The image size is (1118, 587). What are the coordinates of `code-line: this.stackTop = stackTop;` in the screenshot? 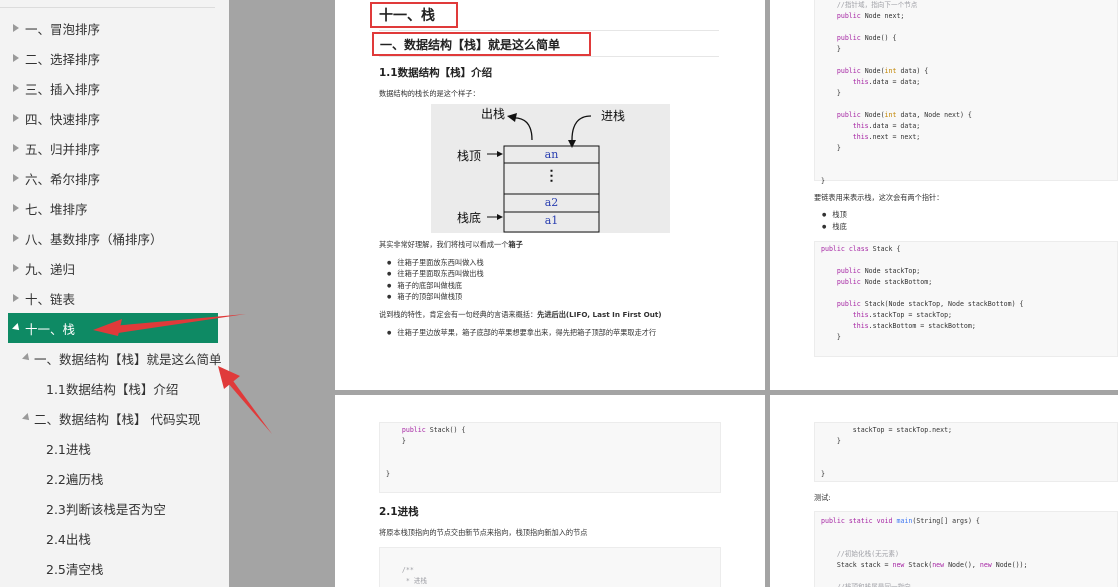 It's located at (902, 315).